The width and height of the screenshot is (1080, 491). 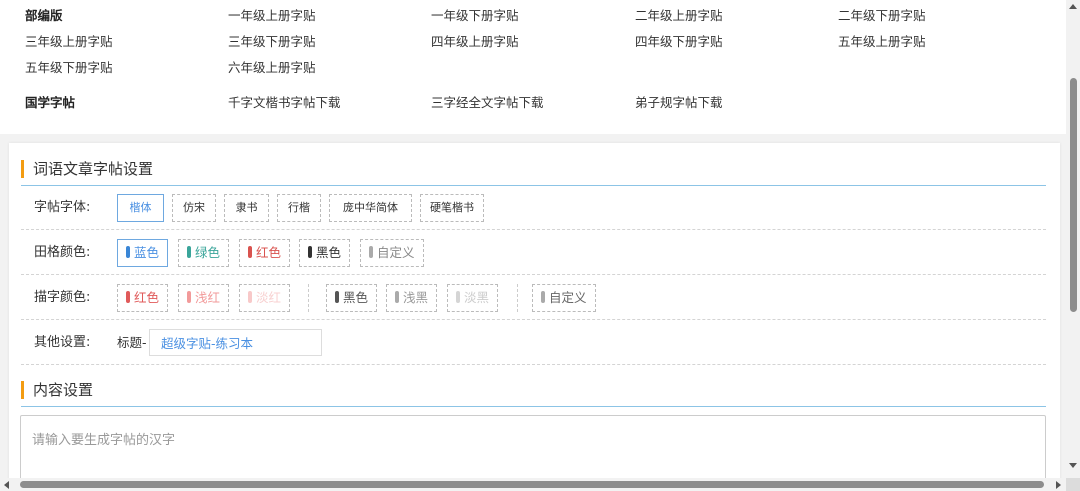 I want to click on horizontal-scrollbar, so click(x=533, y=484).